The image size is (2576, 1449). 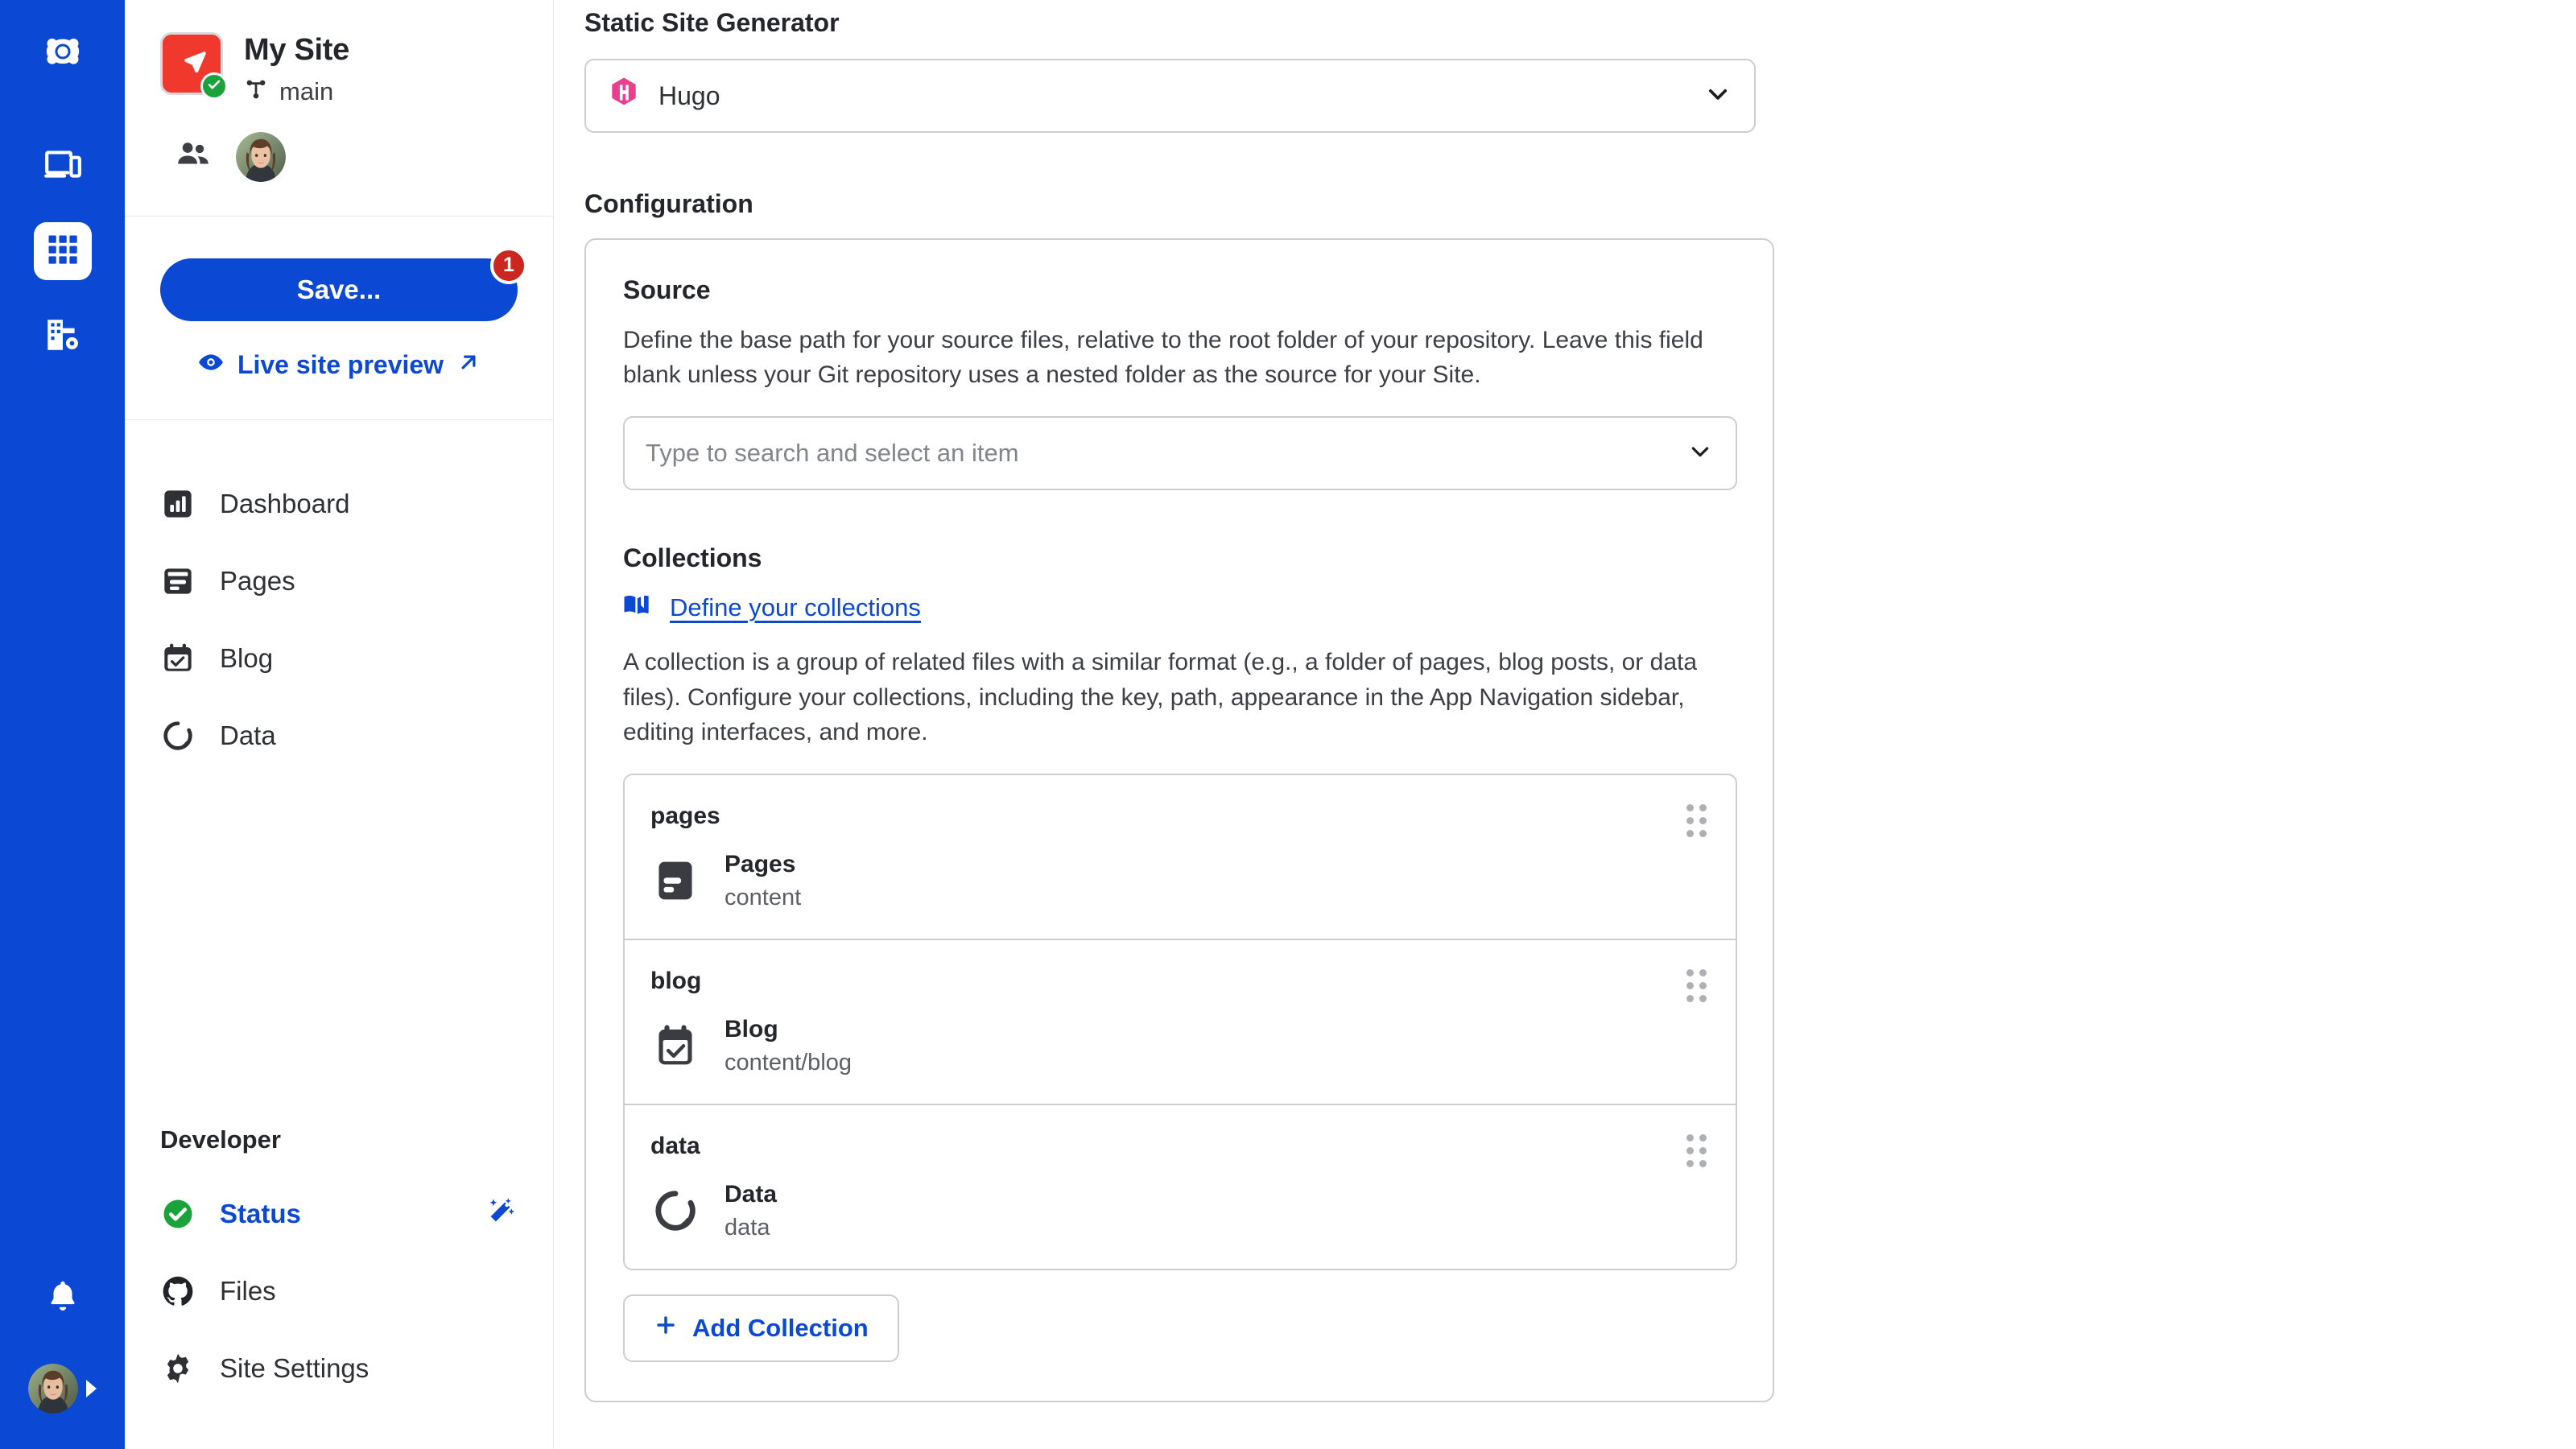 I want to click on site-title: My Site, so click(x=296, y=50).